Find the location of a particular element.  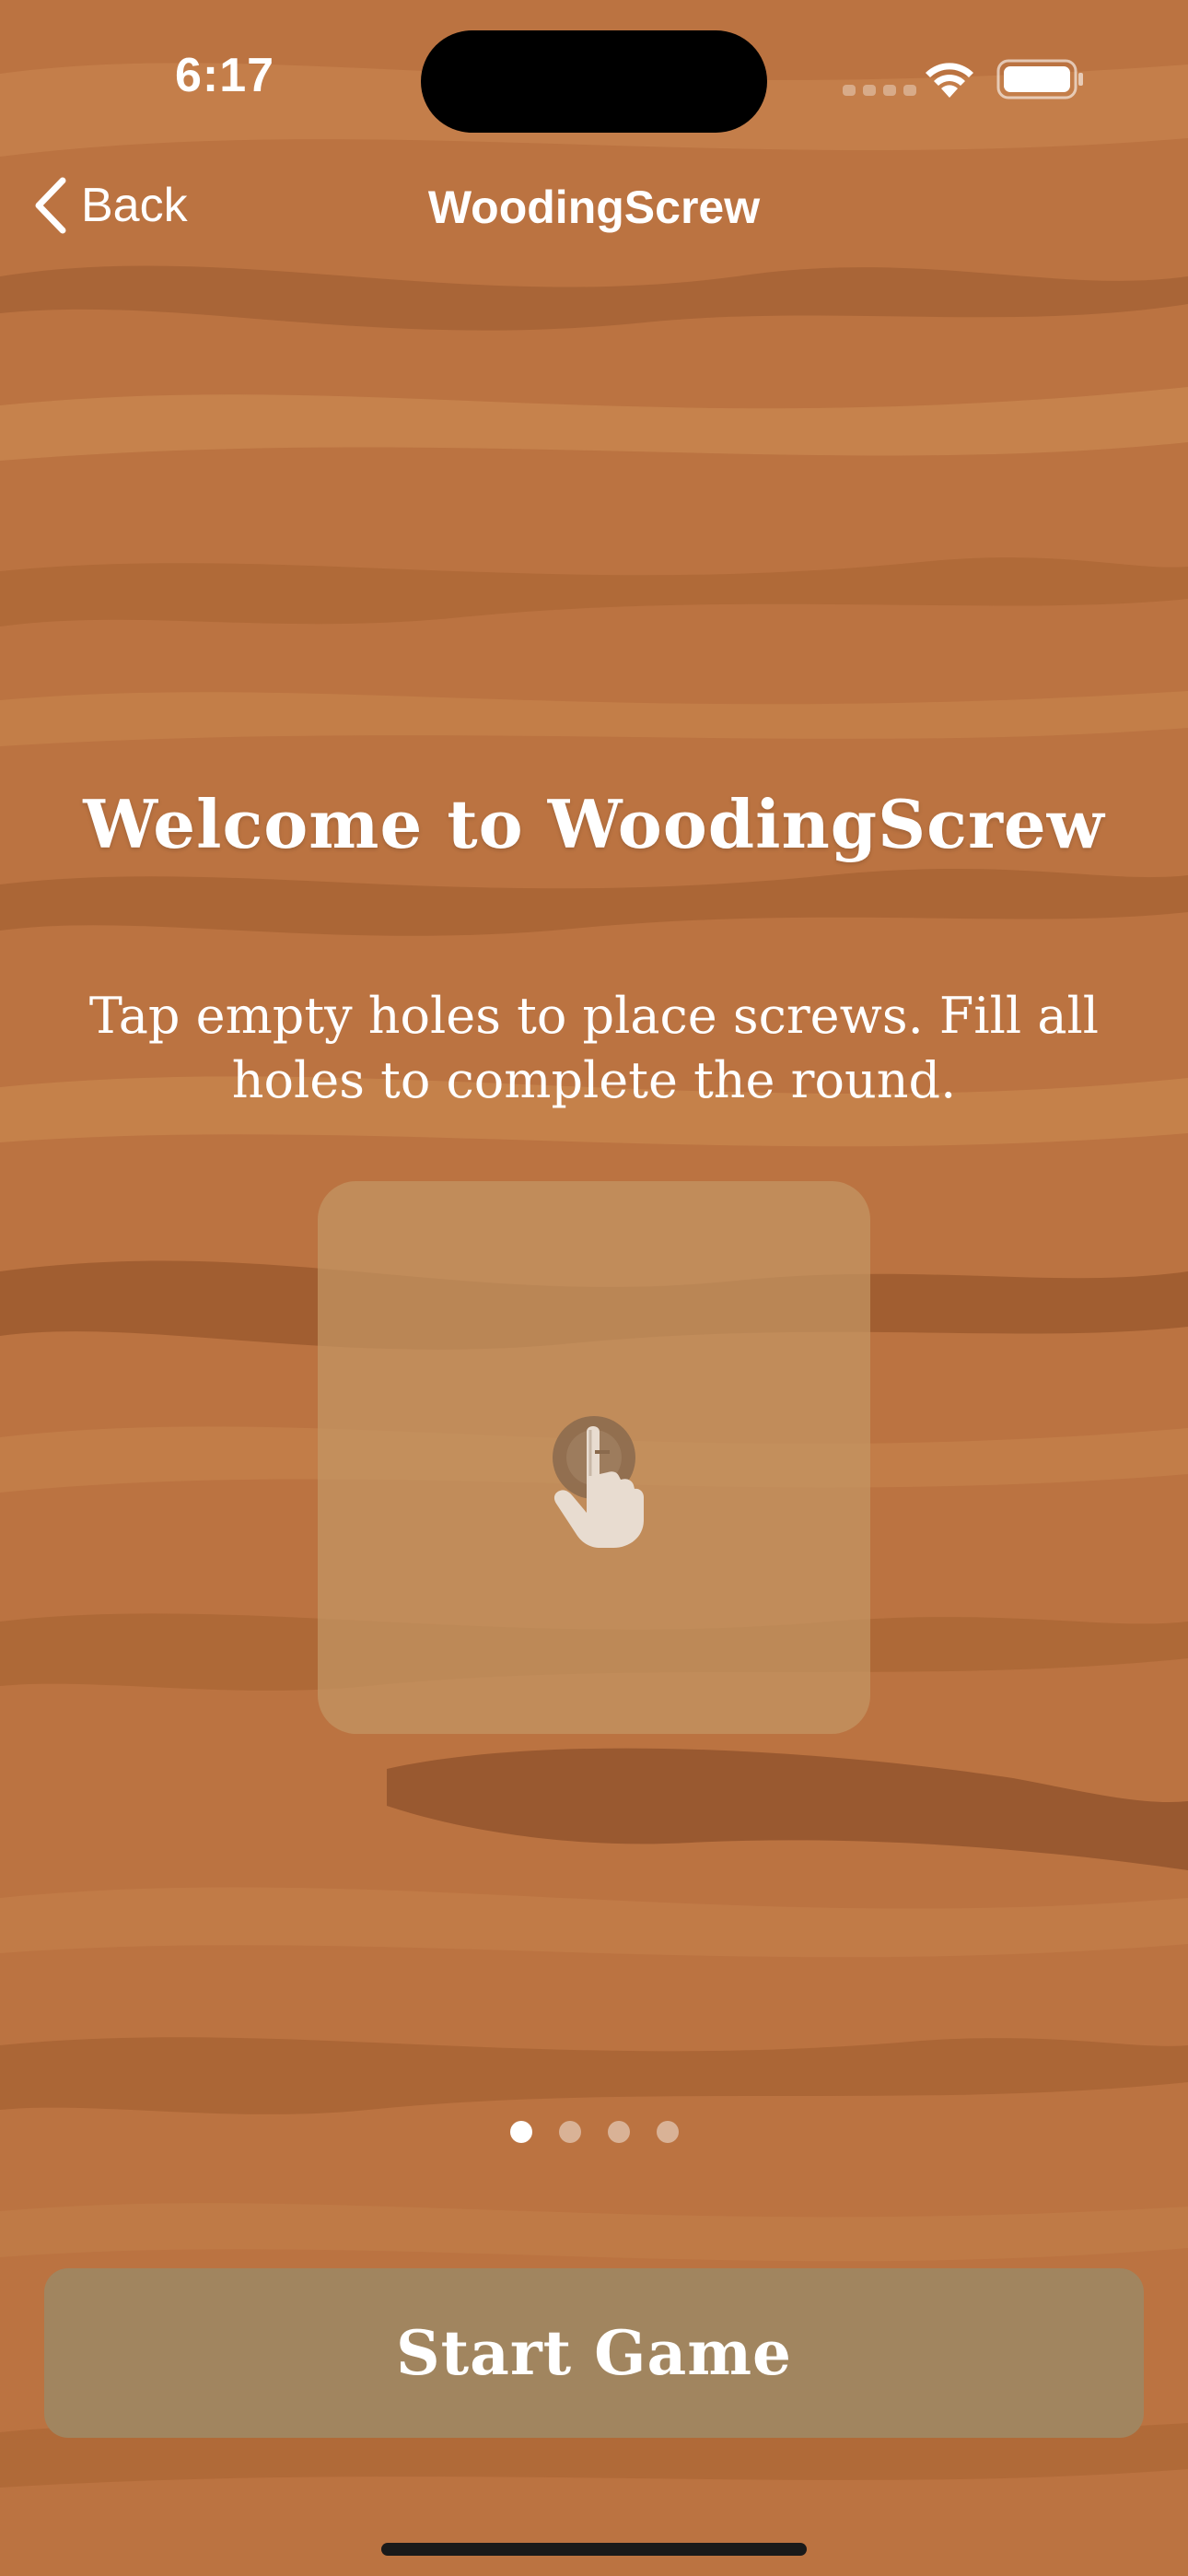

cellular-signal-icon is located at coordinates (879, 90).